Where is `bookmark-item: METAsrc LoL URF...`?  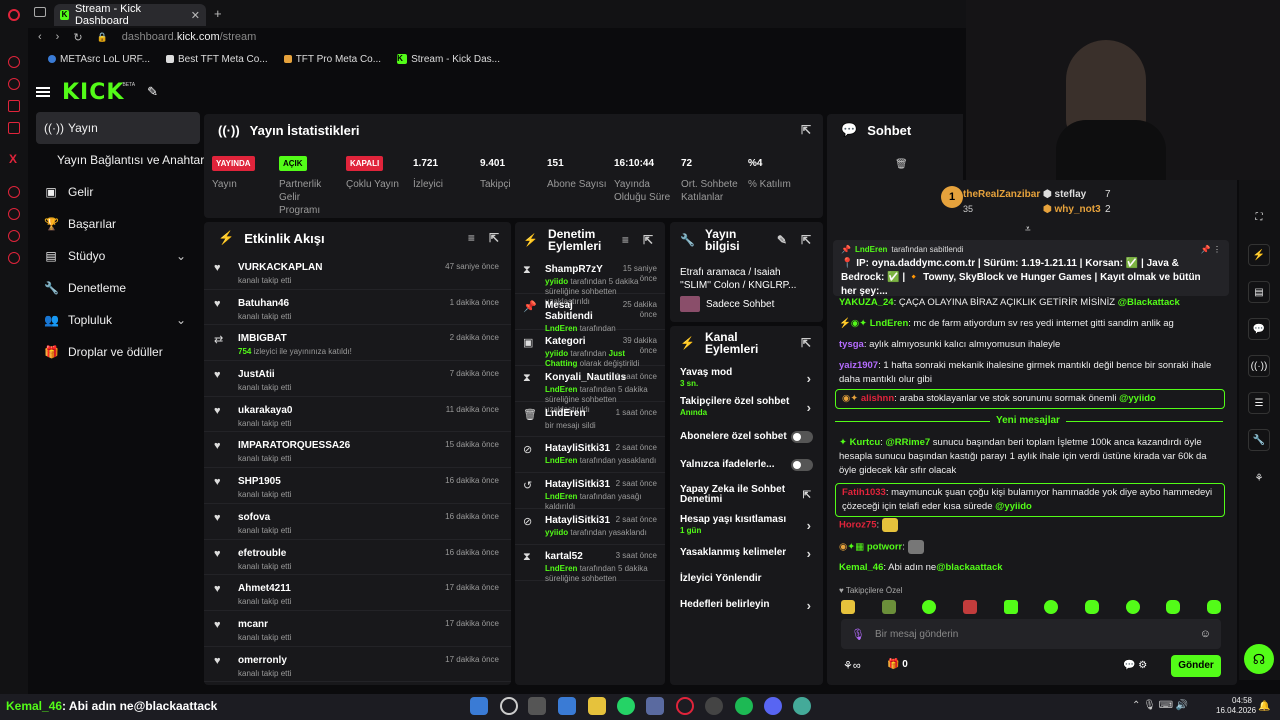 bookmark-item: METAsrc LoL URF... is located at coordinates (99, 59).